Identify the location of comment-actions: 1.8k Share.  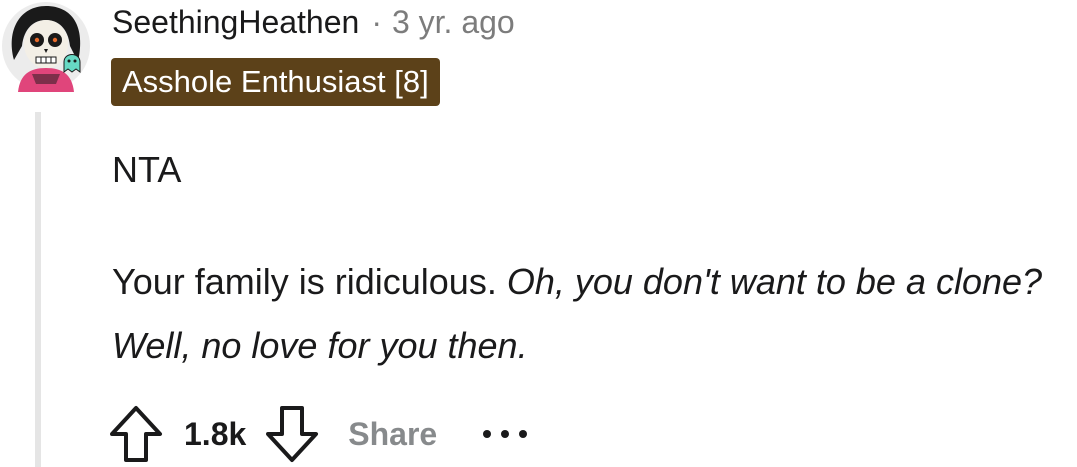
(318, 434).